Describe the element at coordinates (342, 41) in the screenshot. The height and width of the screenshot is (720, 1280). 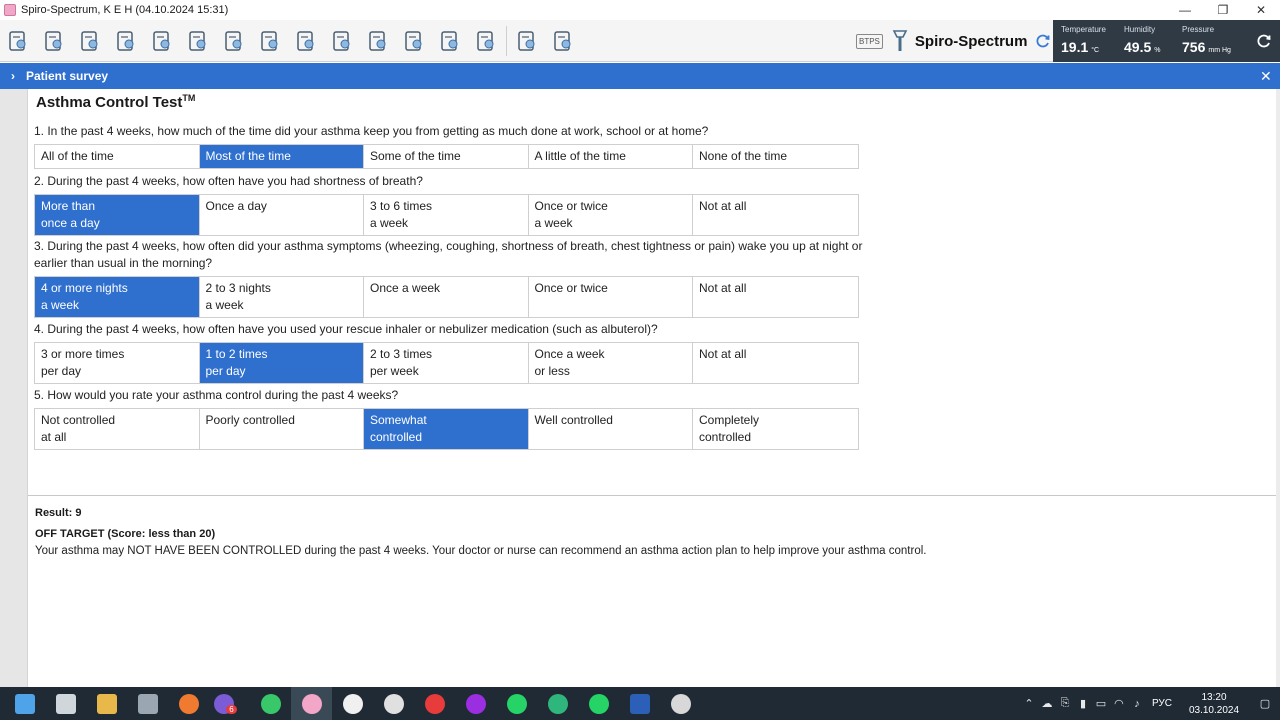
I see `document-icon` at that location.